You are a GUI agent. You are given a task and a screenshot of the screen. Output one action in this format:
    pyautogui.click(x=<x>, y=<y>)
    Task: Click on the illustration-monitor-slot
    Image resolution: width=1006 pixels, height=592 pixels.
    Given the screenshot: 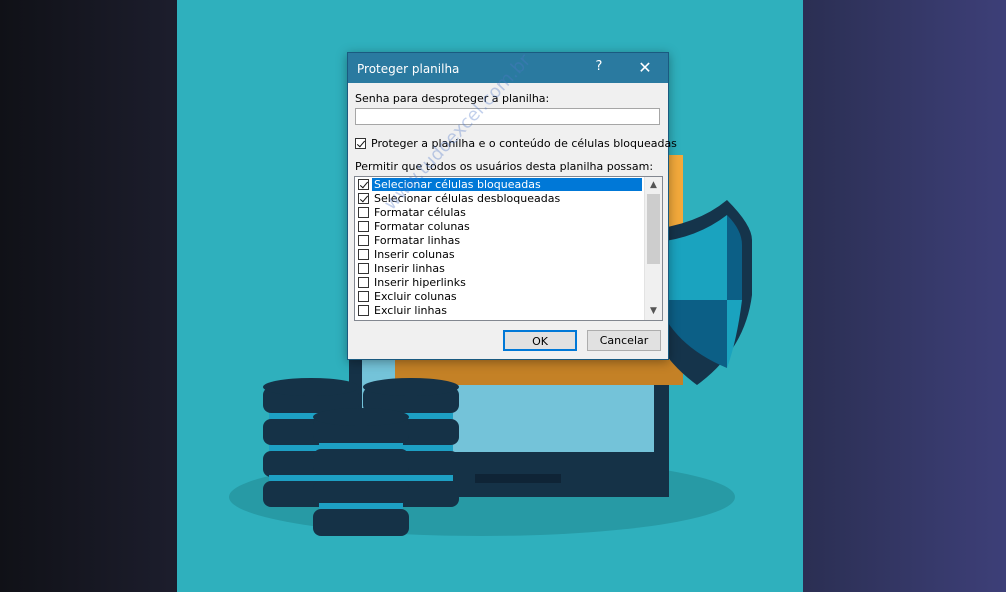 What is the action you would take?
    pyautogui.click(x=518, y=478)
    